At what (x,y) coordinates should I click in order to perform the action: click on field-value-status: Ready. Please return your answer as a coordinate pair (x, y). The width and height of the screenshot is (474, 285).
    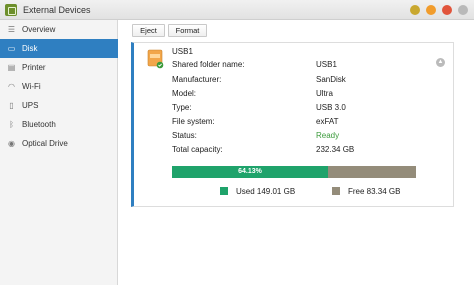
    Looking at the image, I should click on (328, 135).